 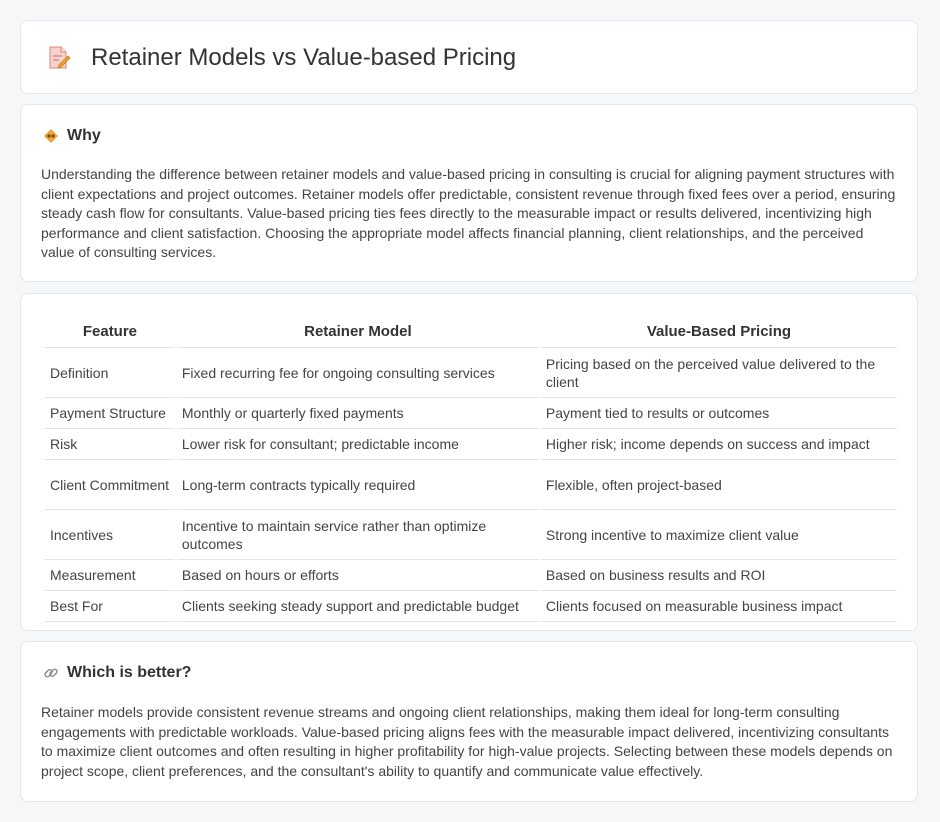 I want to click on page-title: Retainer Models vs Value-based Pricing, so click(x=304, y=57).